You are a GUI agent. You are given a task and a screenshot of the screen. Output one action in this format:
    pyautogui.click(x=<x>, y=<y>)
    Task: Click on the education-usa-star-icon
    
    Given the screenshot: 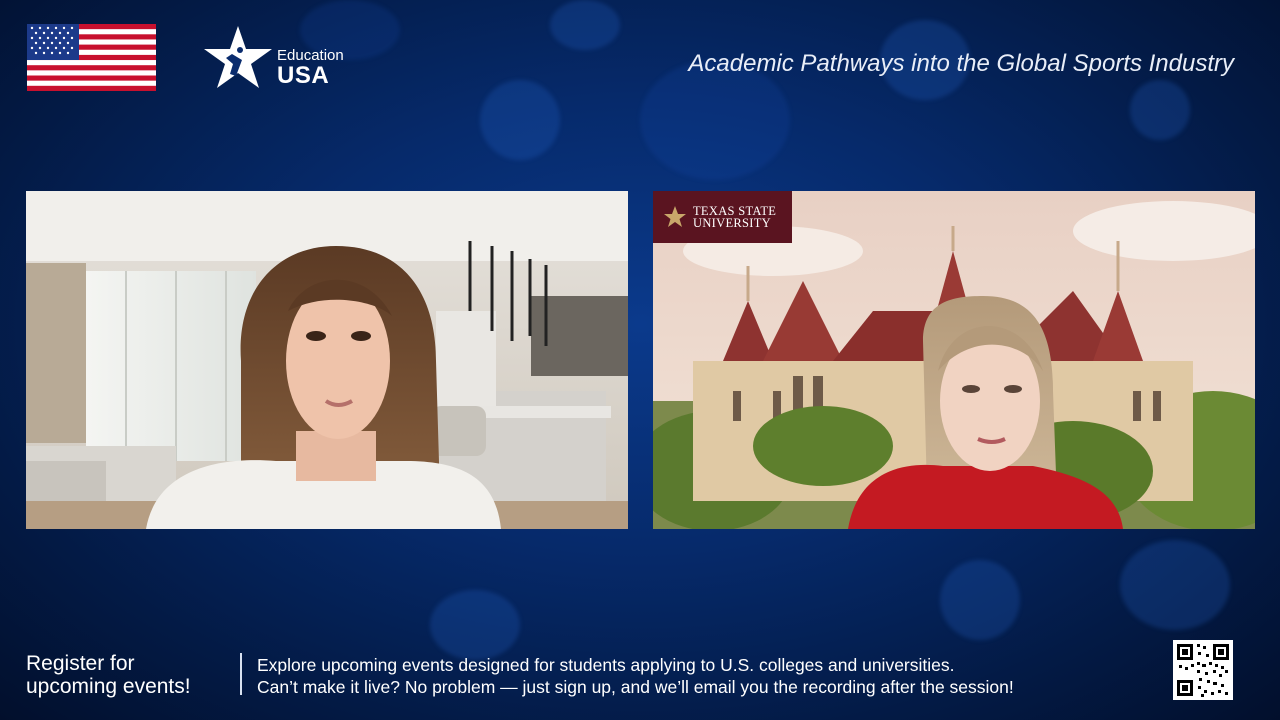 What is the action you would take?
    pyautogui.click(x=238, y=57)
    